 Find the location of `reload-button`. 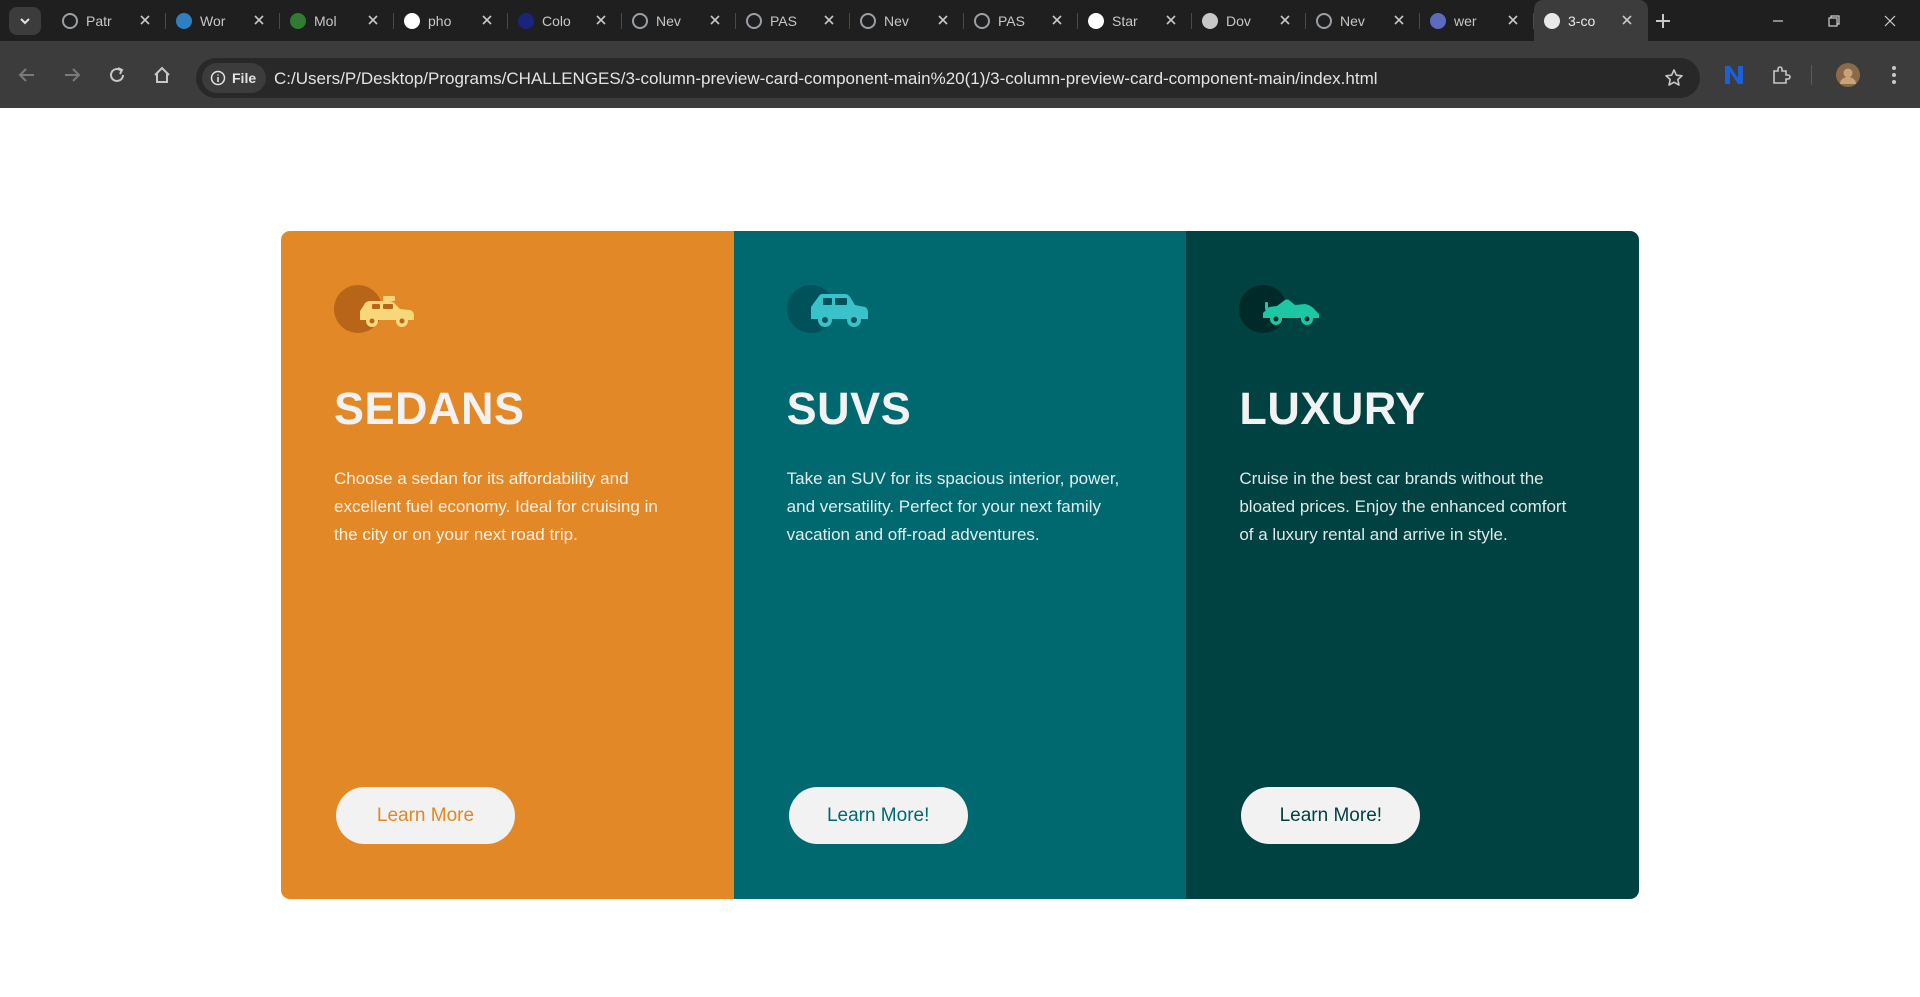

reload-button is located at coordinates (117, 75).